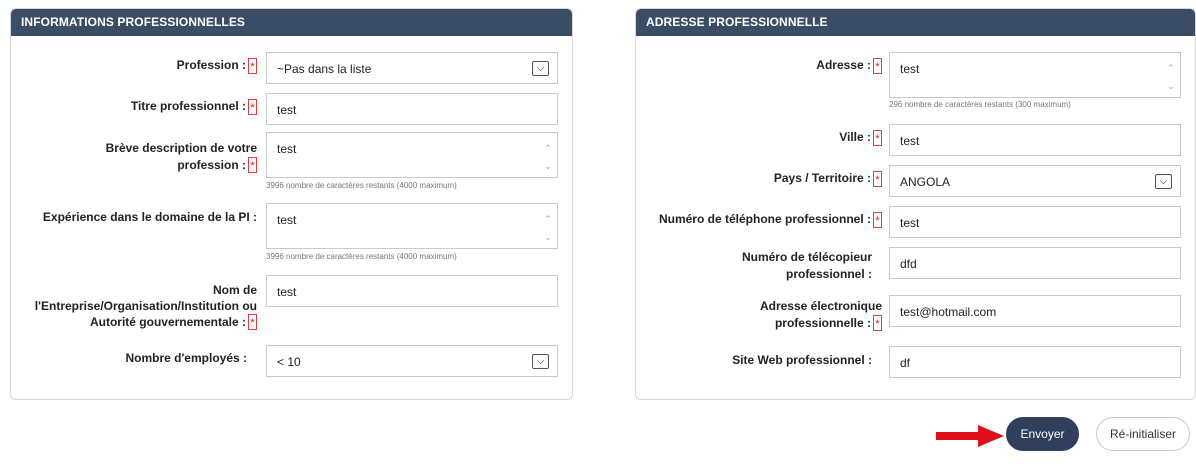 The height and width of the screenshot is (464, 1196). Describe the element at coordinates (1143, 434) in the screenshot. I see `reset-button: Ré-initialiser` at that location.